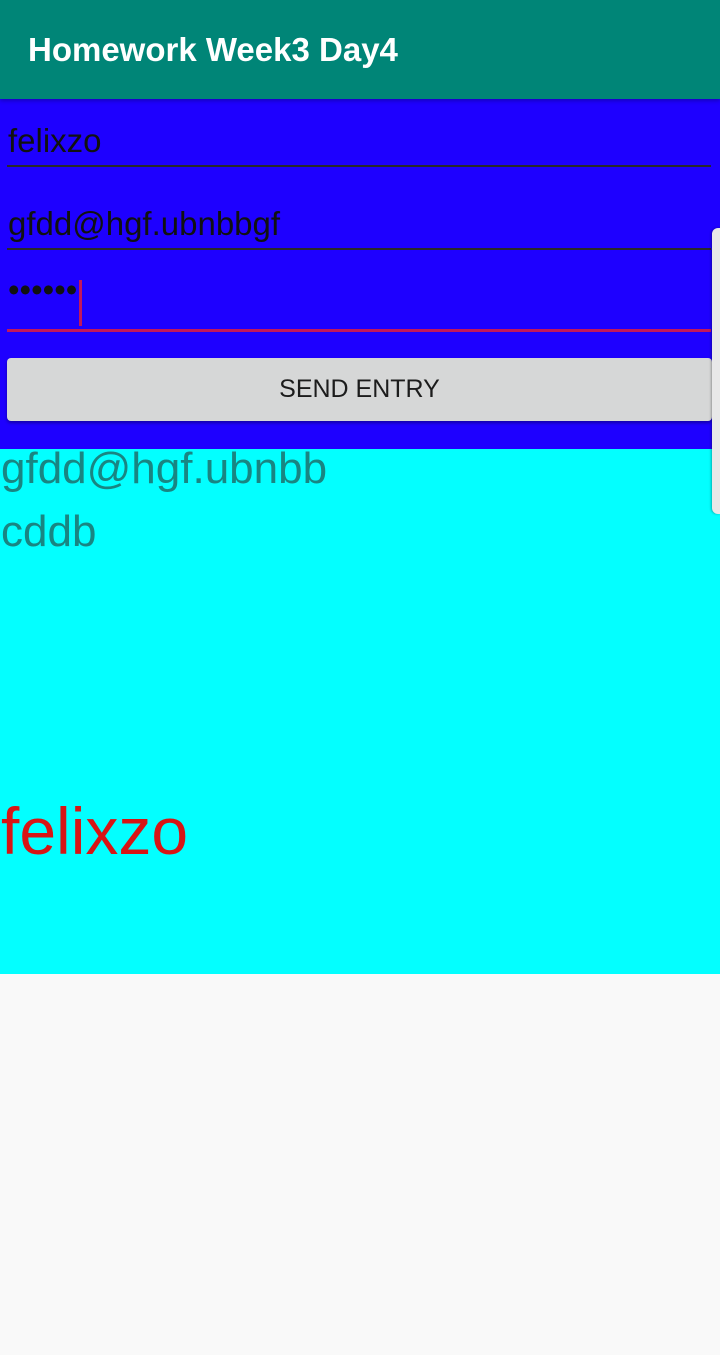 The width and height of the screenshot is (720, 1355). Describe the element at coordinates (359, 389) in the screenshot. I see `send-entry-button: SEND ENTRY` at that location.